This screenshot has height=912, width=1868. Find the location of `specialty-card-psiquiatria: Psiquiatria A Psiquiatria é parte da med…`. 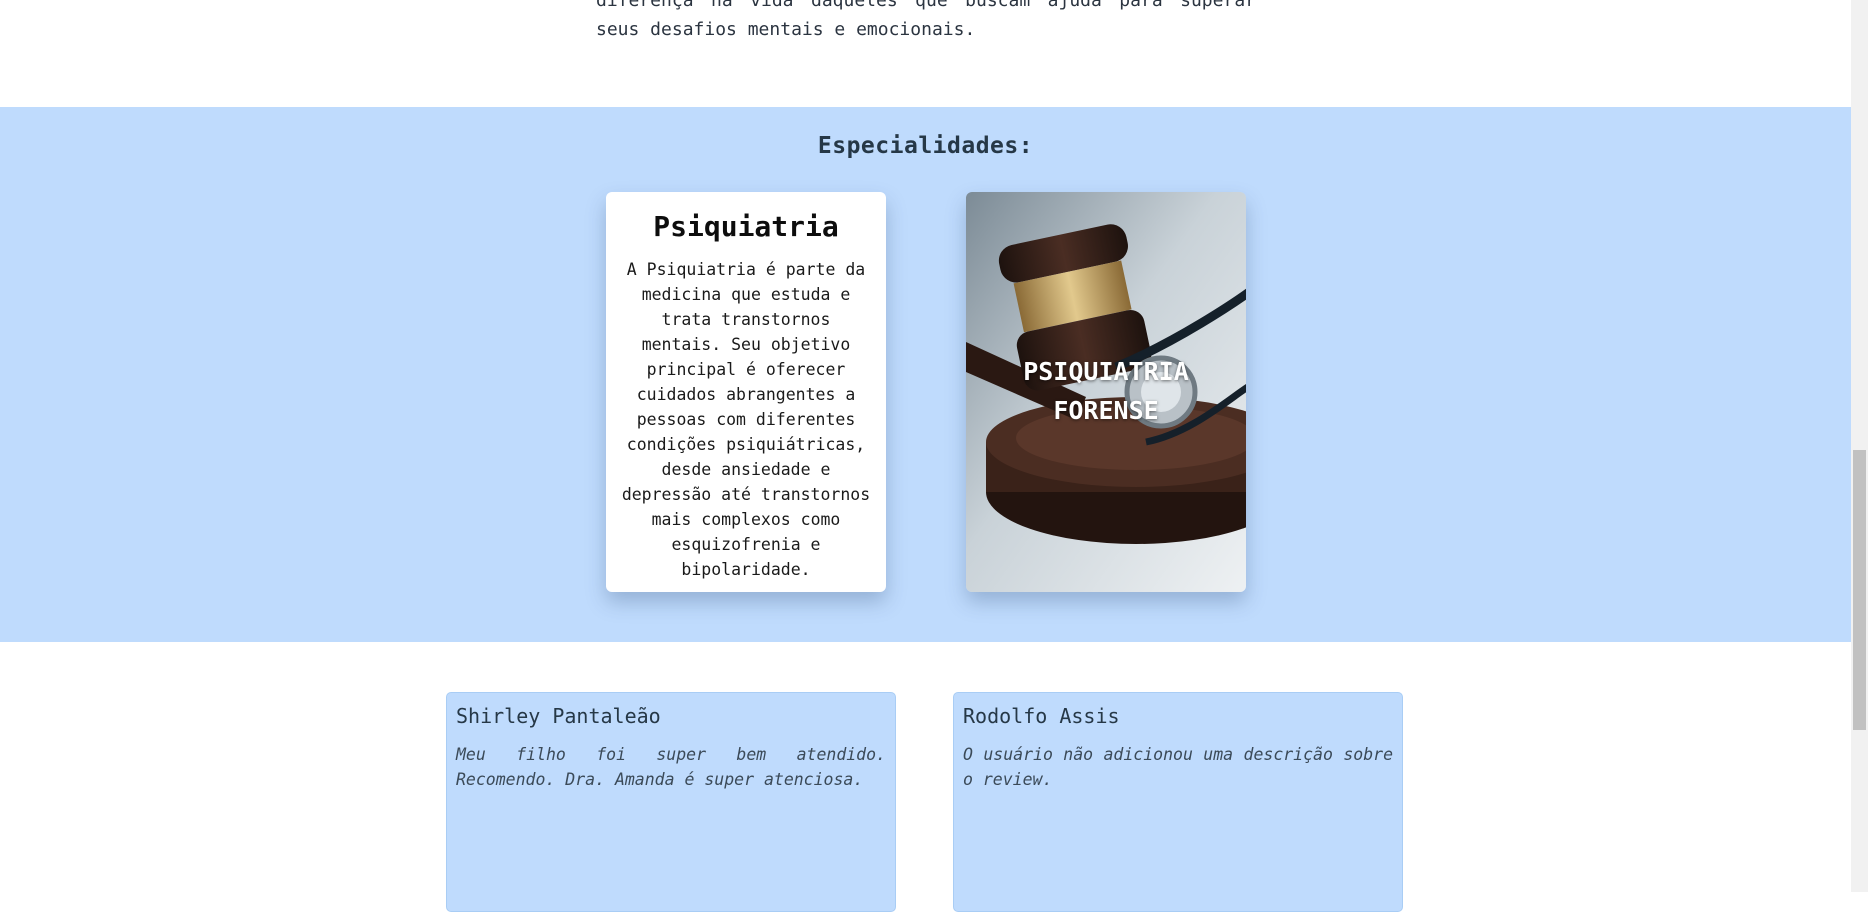

specialty-card-psiquiatria: Psiquiatria A Psiquiatria é parte da med… is located at coordinates (746, 392).